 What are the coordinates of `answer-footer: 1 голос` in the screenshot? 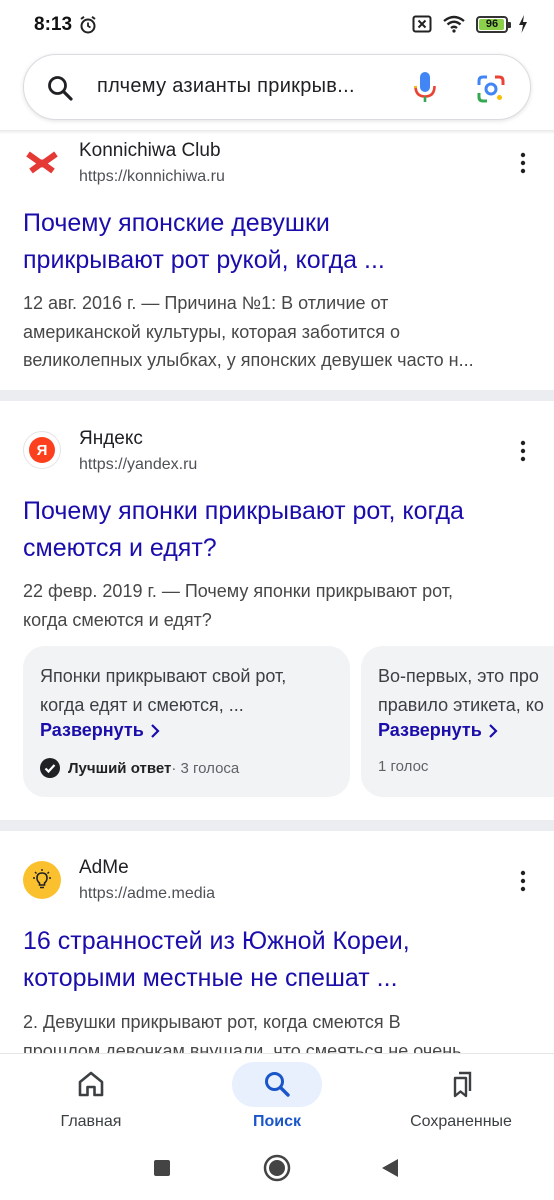 It's located at (403, 766).